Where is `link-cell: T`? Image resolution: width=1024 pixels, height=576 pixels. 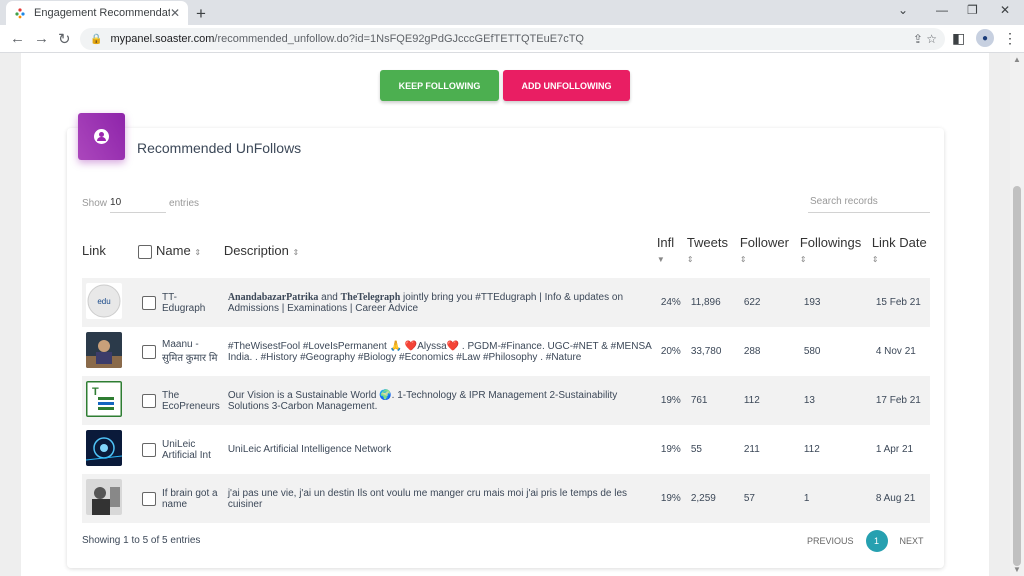
link-cell: T is located at coordinates (110, 400).